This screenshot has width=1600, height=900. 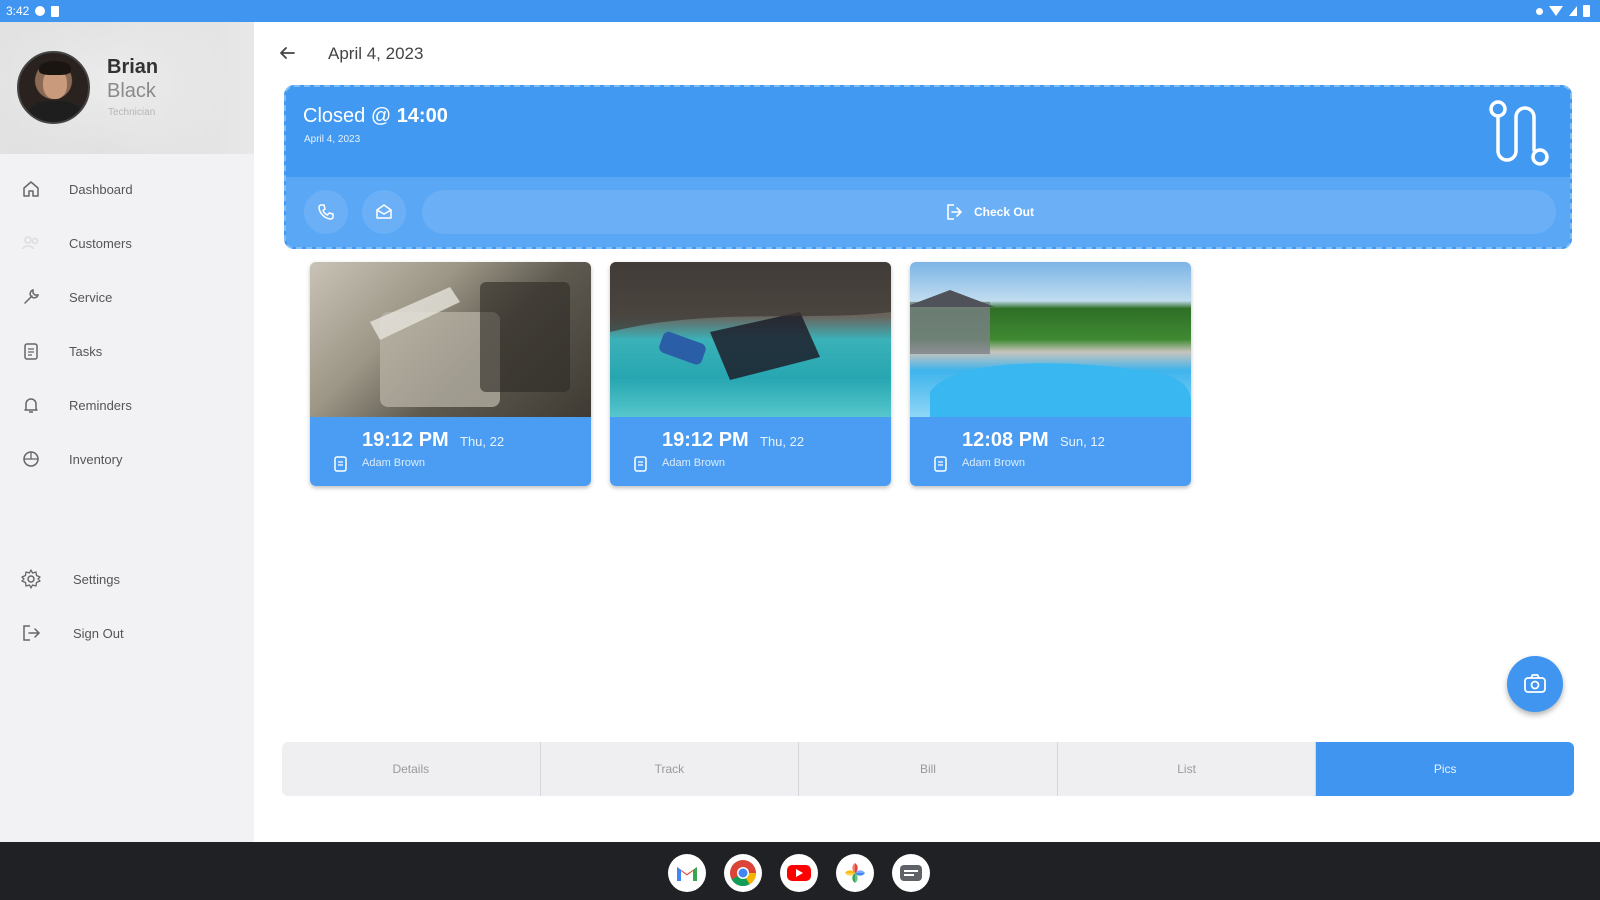 I want to click on job-status-header: Closed @ 14:00 April 4, 2023, so click(x=928, y=132).